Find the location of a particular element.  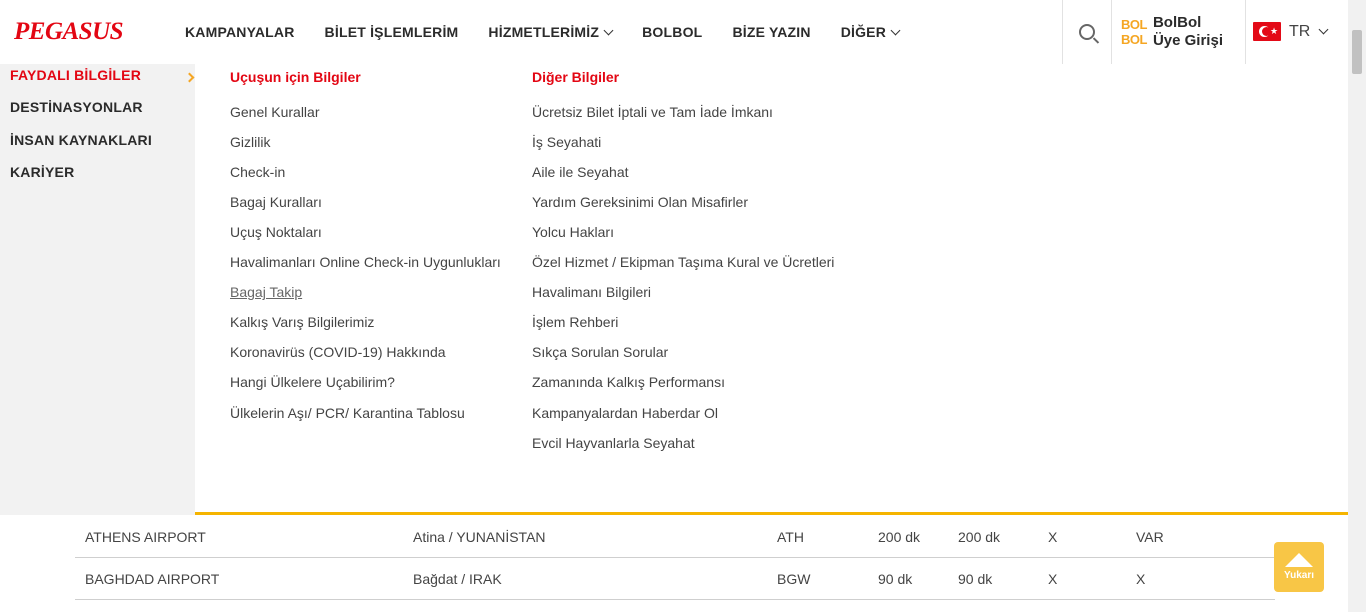

sidebar-item-label: FAYDALI BİLGİLER is located at coordinates (76, 75).